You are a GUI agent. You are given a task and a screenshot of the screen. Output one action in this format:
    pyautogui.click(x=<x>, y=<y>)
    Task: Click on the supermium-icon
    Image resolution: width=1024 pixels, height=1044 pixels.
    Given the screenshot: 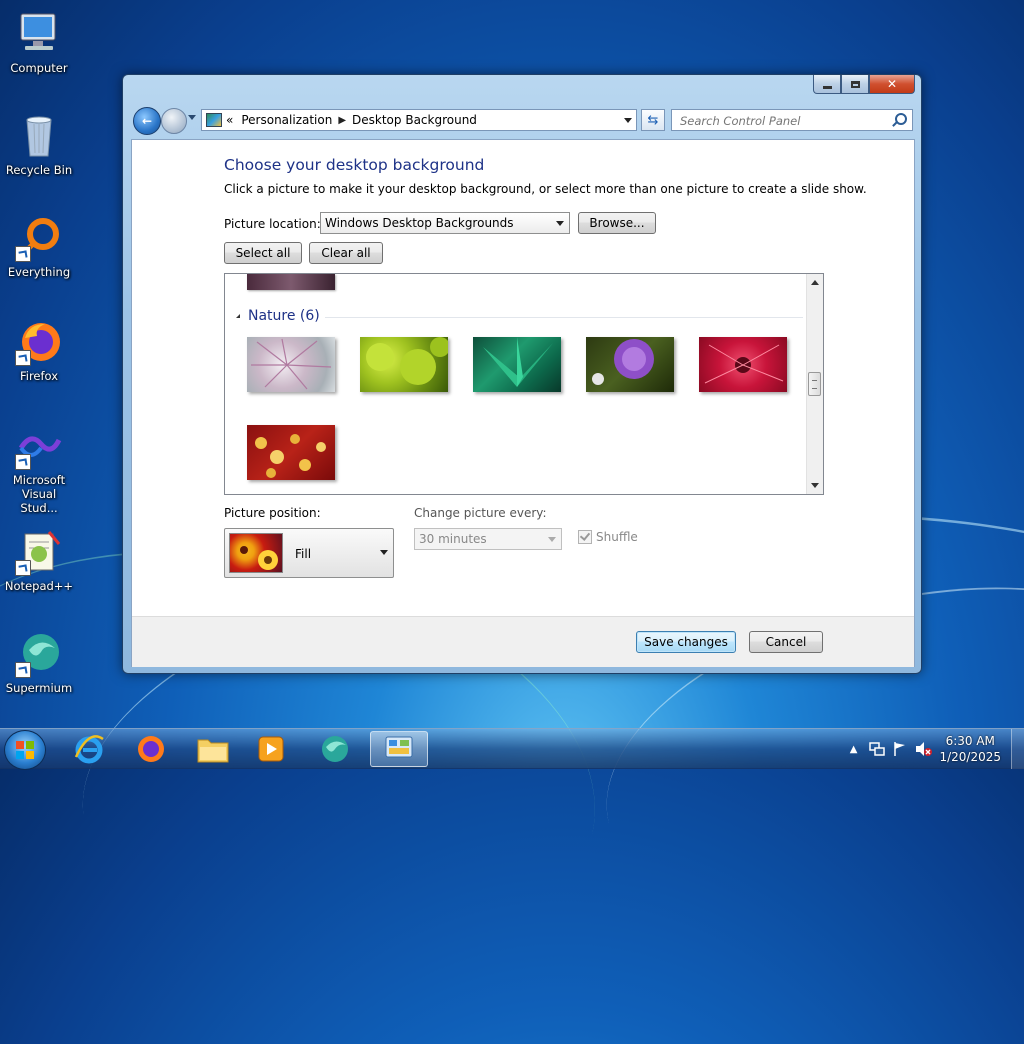 What is the action you would take?
    pyautogui.click(x=335, y=749)
    